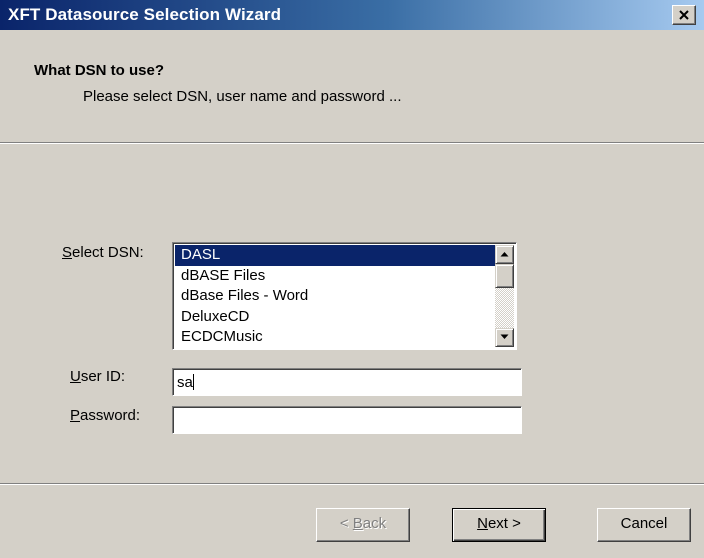 The height and width of the screenshot is (558, 704). I want to click on cancel-button-label: Cancel, so click(644, 523).